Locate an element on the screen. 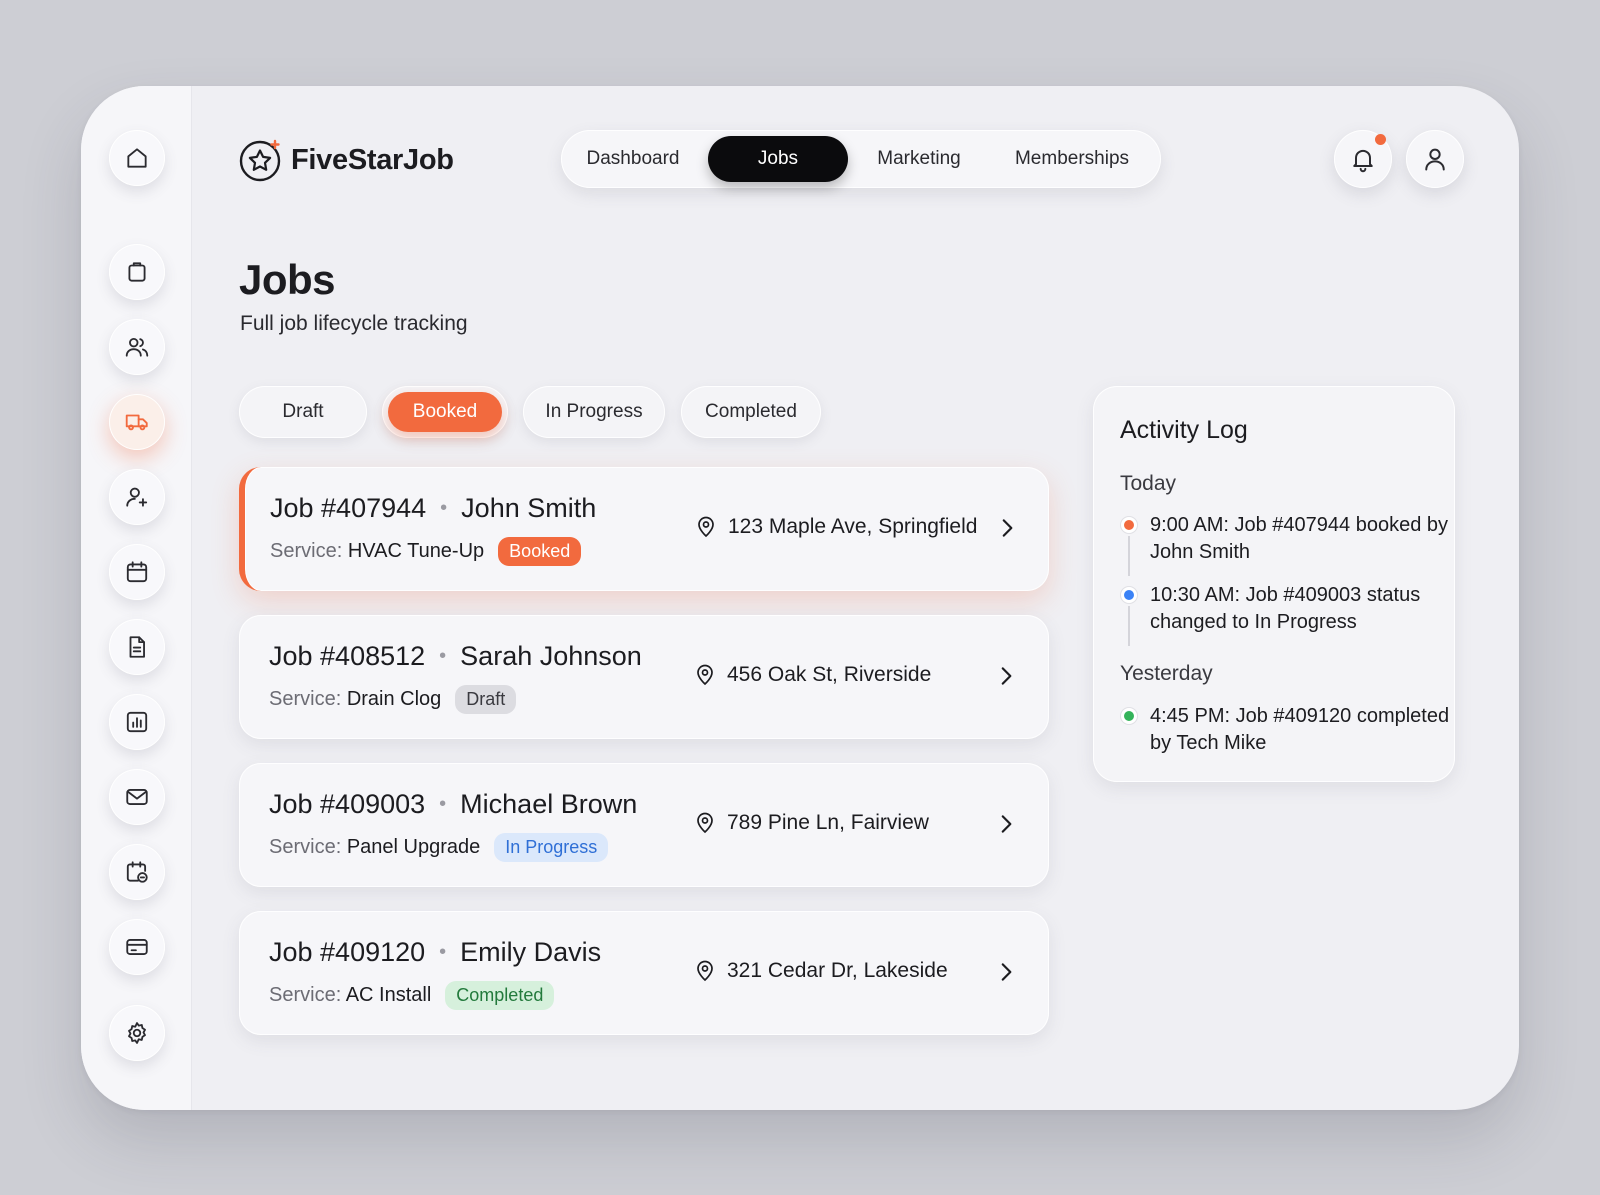  brand-logo: FiveStarJob is located at coordinates (346, 160).